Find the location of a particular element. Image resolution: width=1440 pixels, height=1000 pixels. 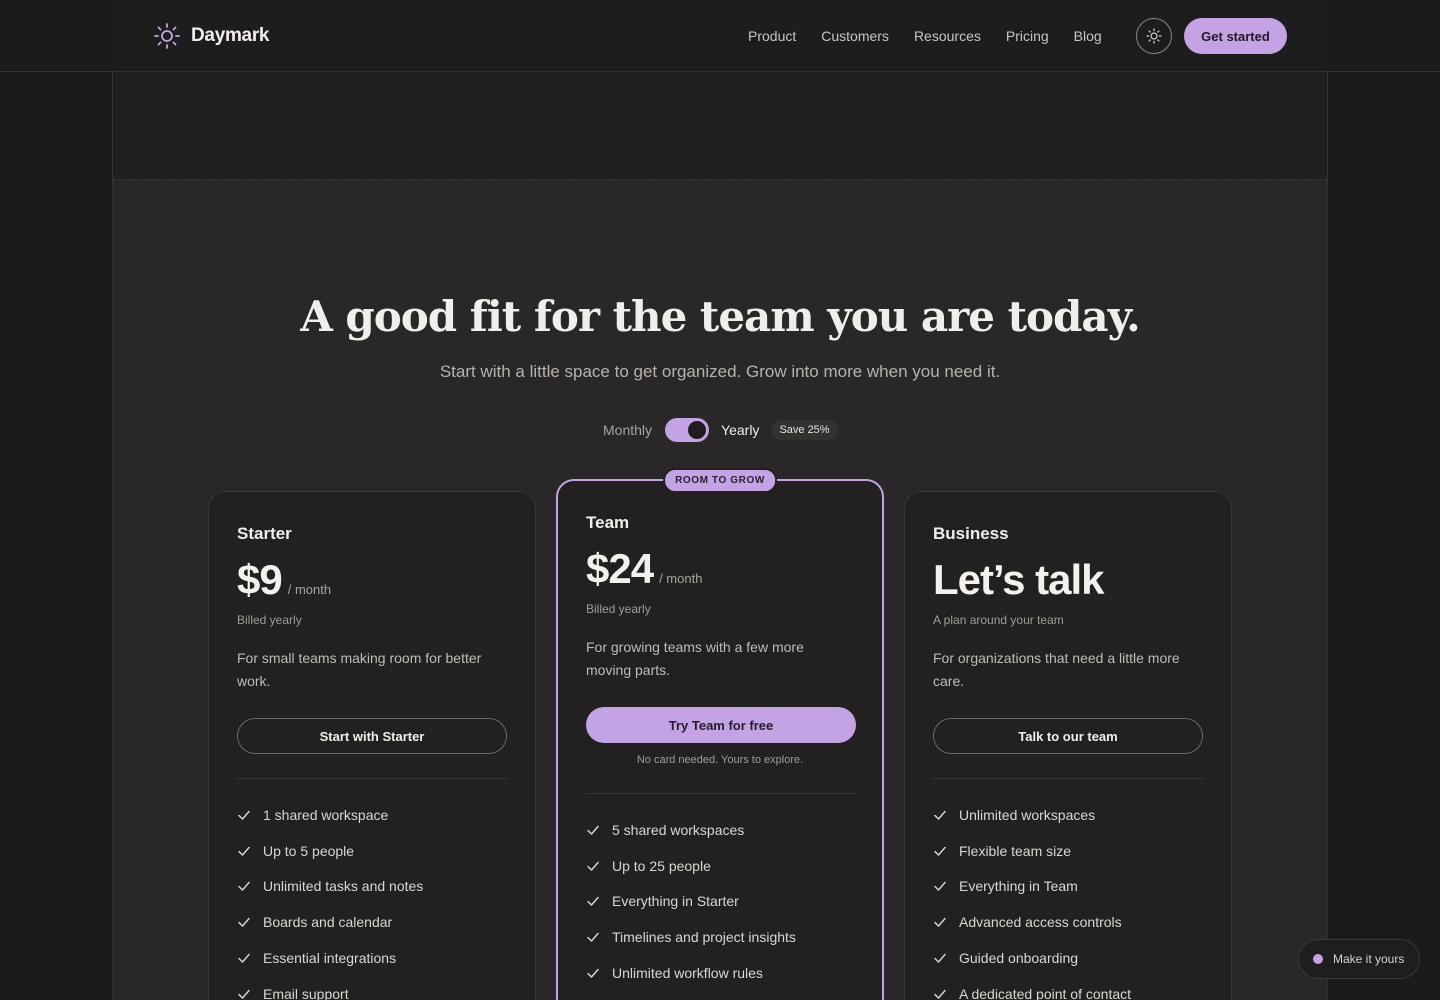

feature-item: Guided onboarding is located at coordinates (1032, 958).